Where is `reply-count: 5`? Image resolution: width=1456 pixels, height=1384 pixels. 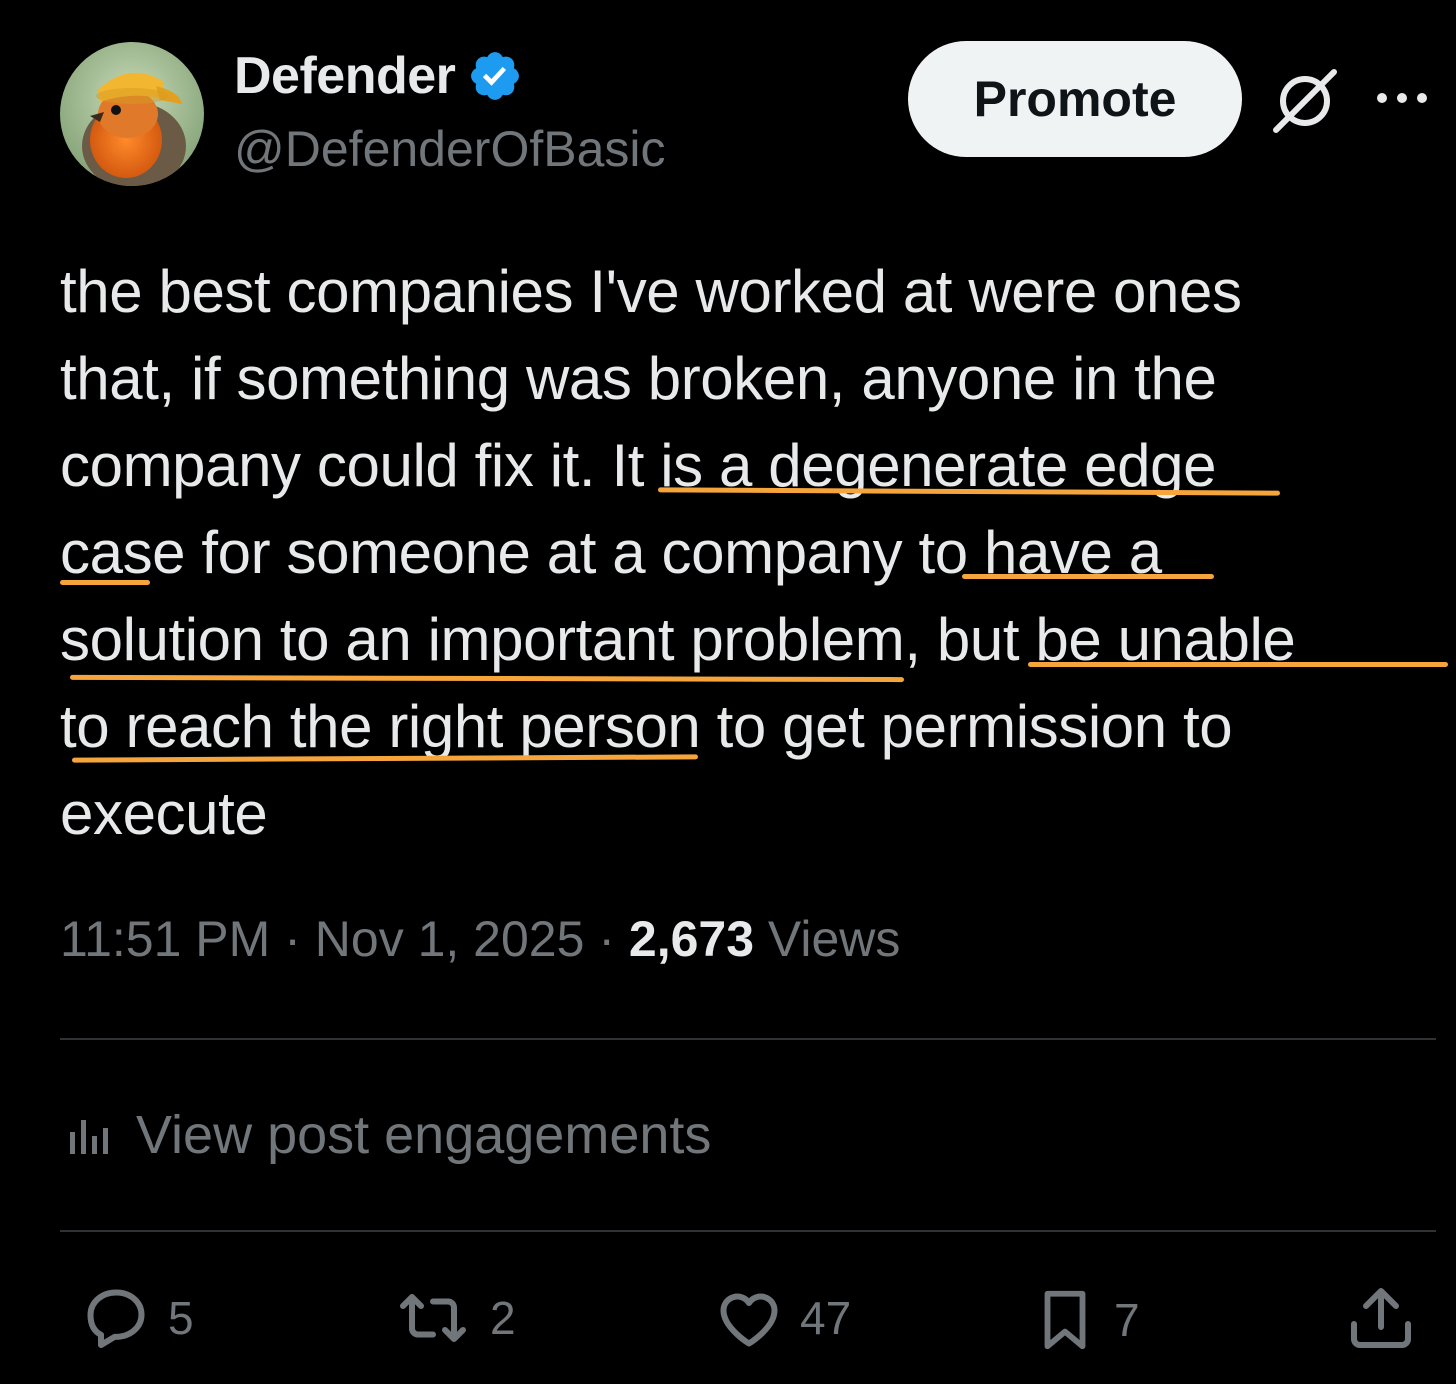
reply-count: 5 is located at coordinates (181, 1318).